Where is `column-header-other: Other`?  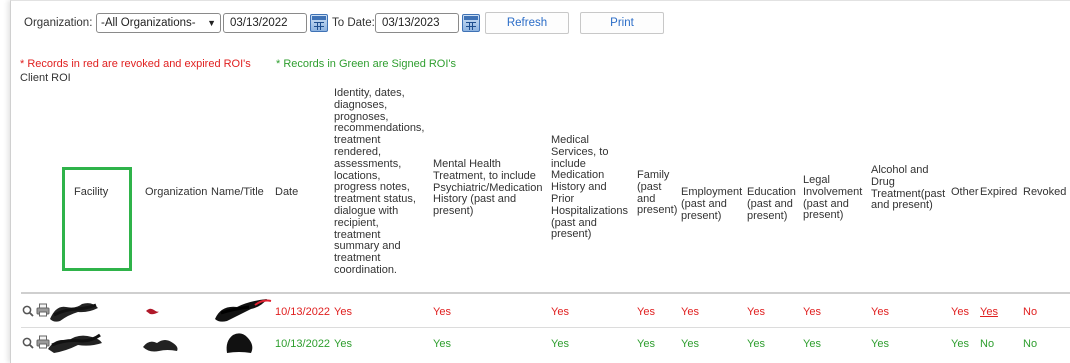 column-header-other: Other is located at coordinates (965, 192).